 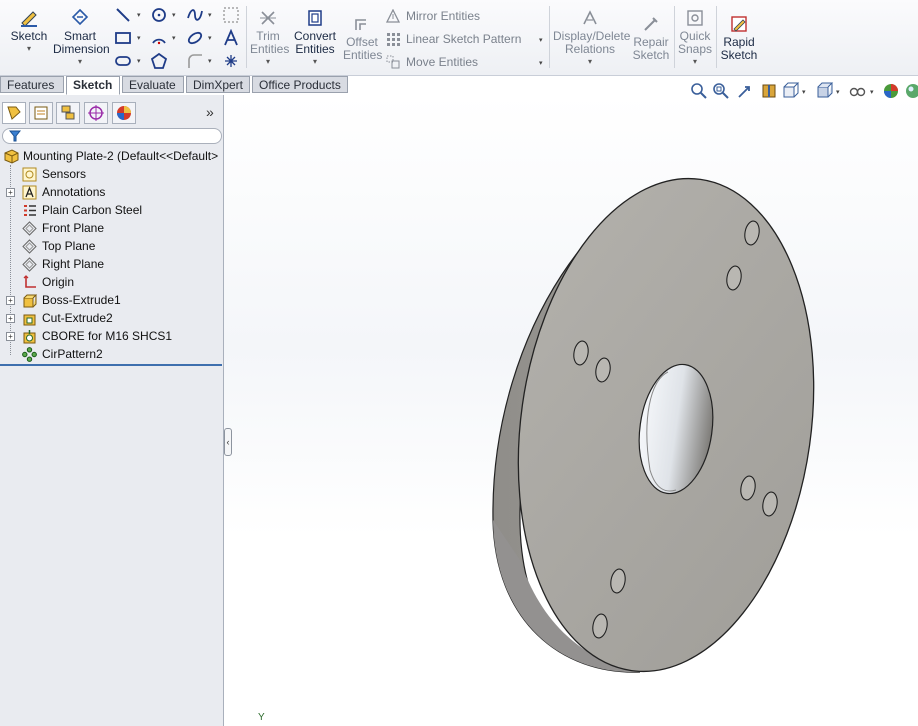 I want to click on relations-icon, so click(x=590, y=17).